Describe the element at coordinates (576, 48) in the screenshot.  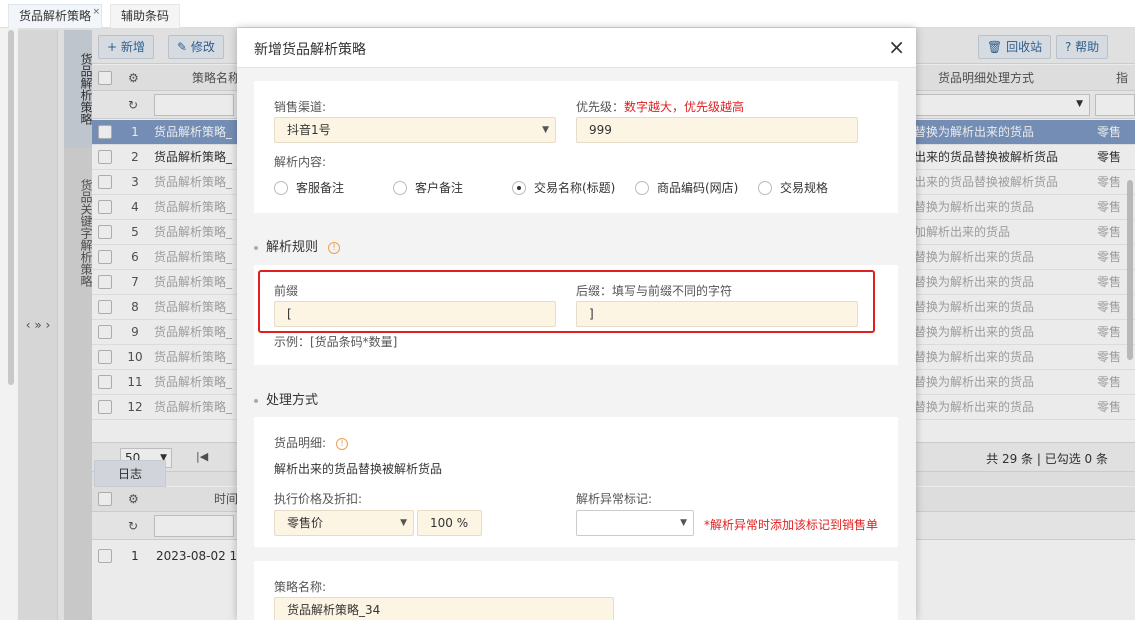
I see `dialog-header: 新增货品解析策略 ×` at that location.